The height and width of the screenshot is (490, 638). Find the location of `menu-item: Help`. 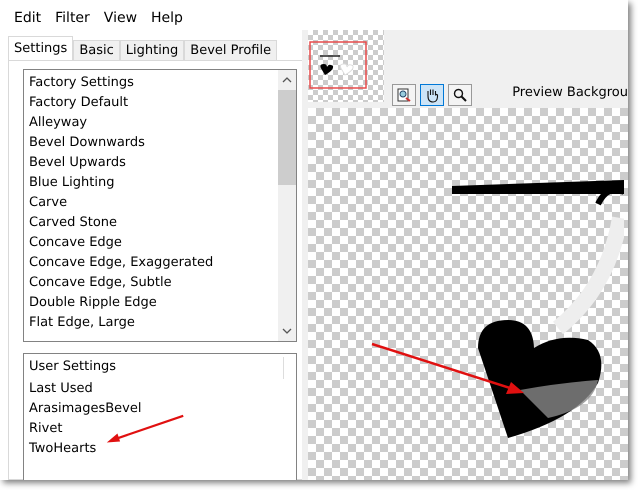

menu-item: Help is located at coordinates (167, 18).